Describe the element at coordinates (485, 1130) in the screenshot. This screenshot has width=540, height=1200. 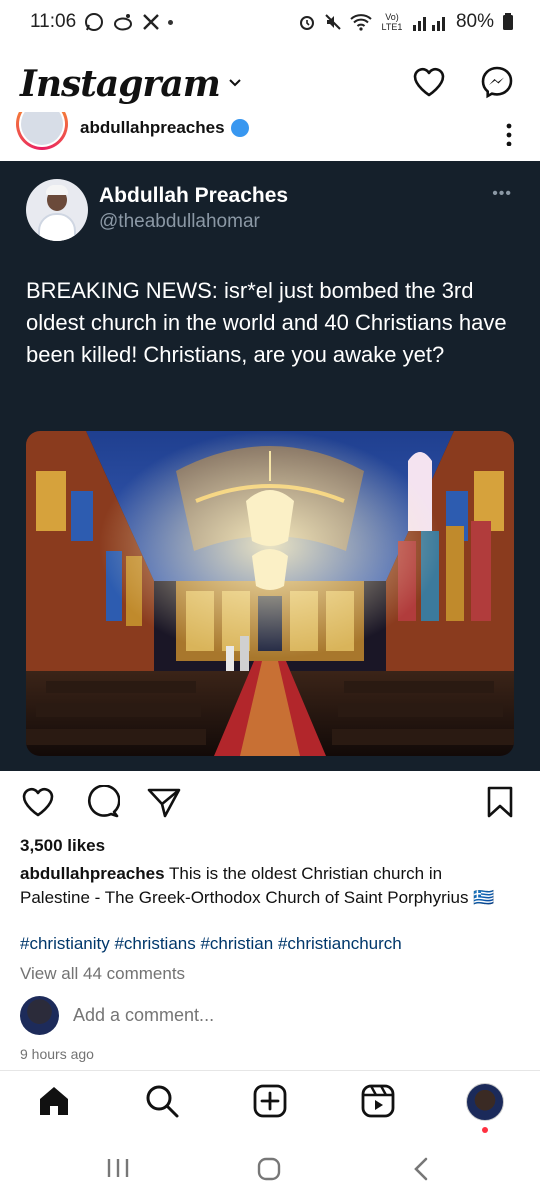
I see `profile-notification-dot` at that location.